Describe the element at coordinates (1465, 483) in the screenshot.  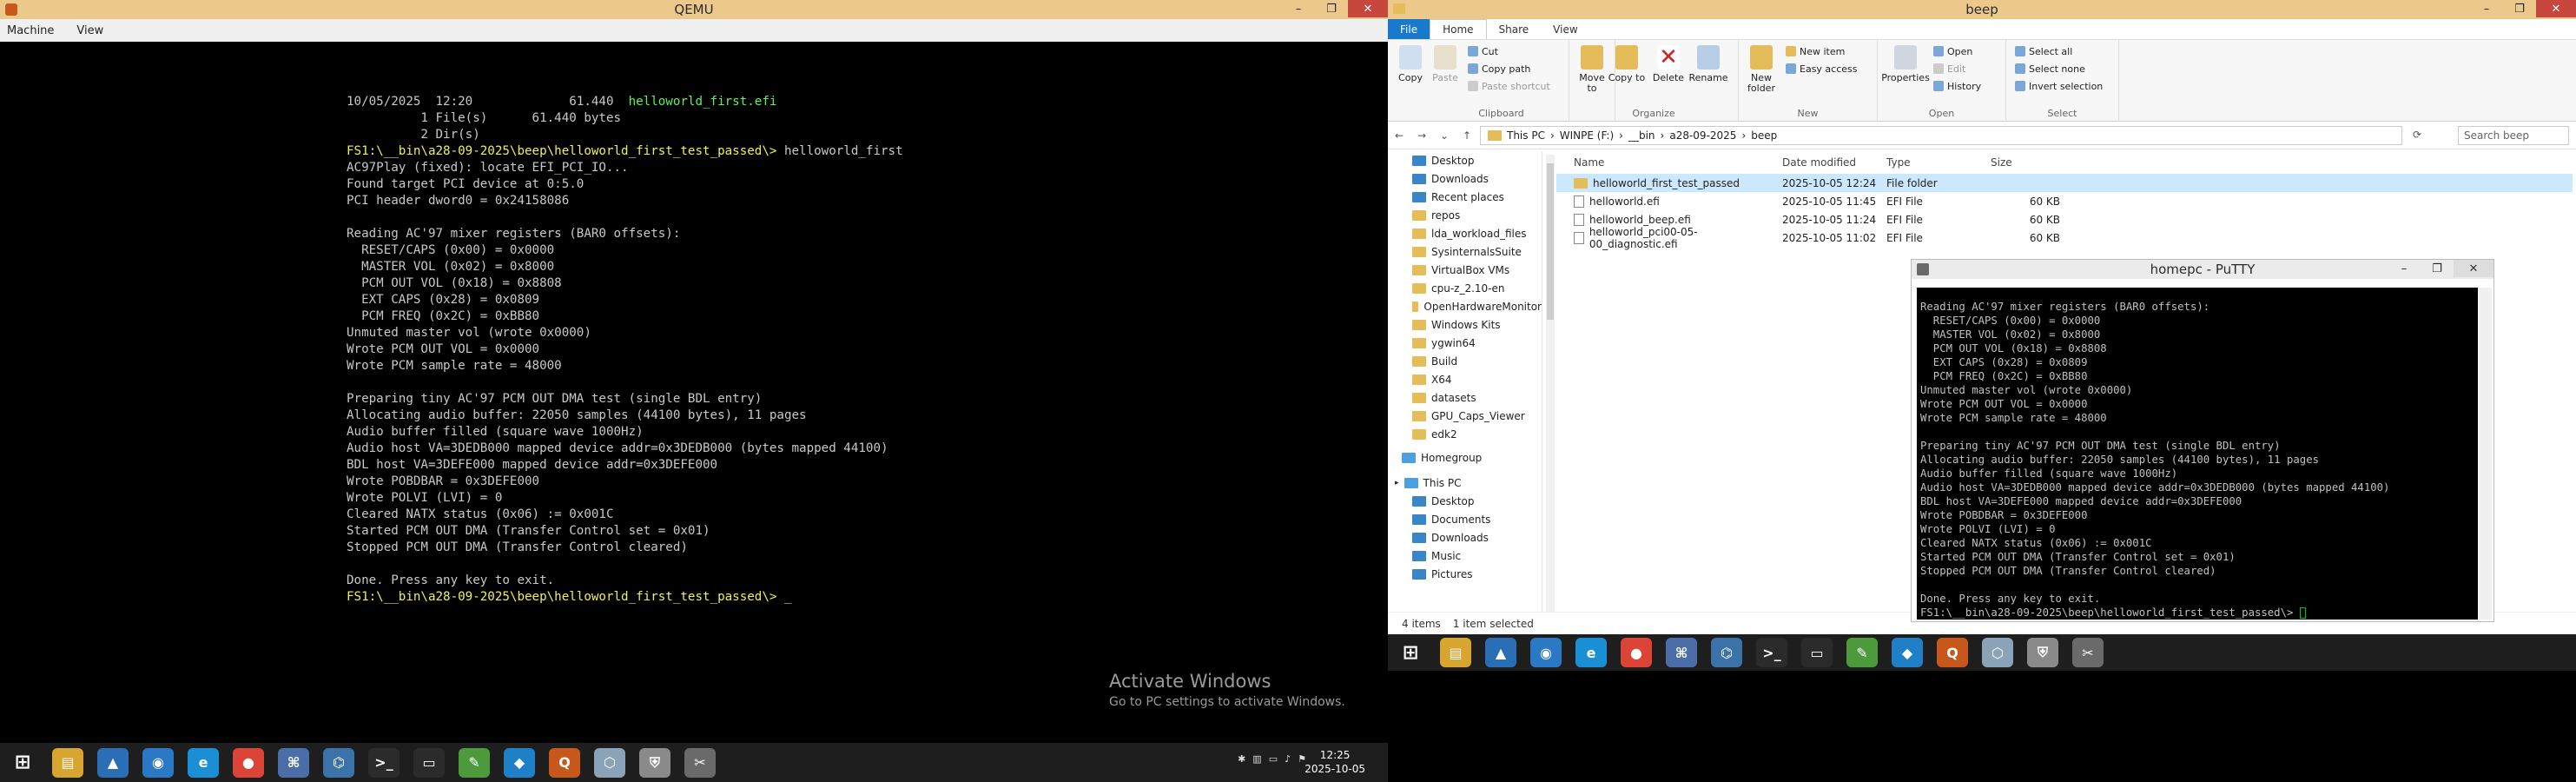
I see `nav-thispc: ▸ This PC` at that location.